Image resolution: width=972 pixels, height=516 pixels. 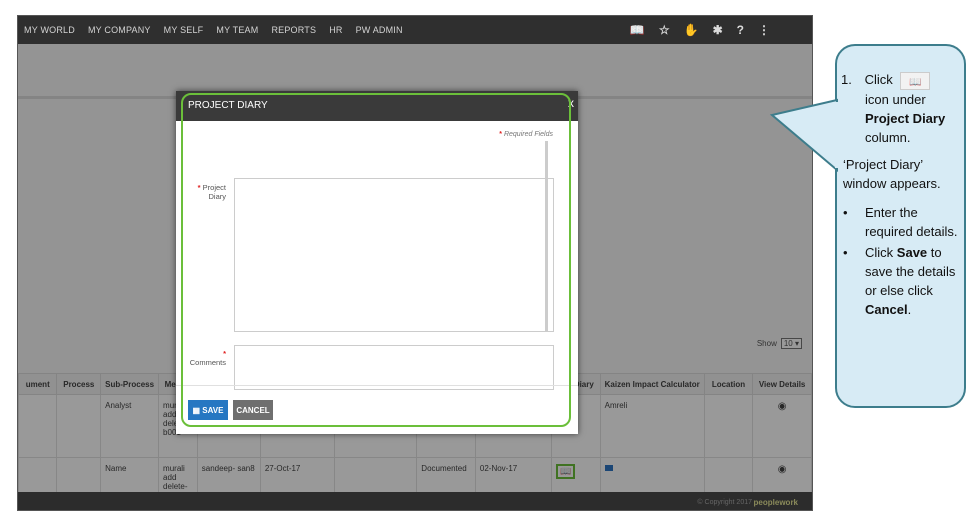 What do you see at coordinates (546, 236) in the screenshot?
I see `modal-scrollbar` at bounding box center [546, 236].